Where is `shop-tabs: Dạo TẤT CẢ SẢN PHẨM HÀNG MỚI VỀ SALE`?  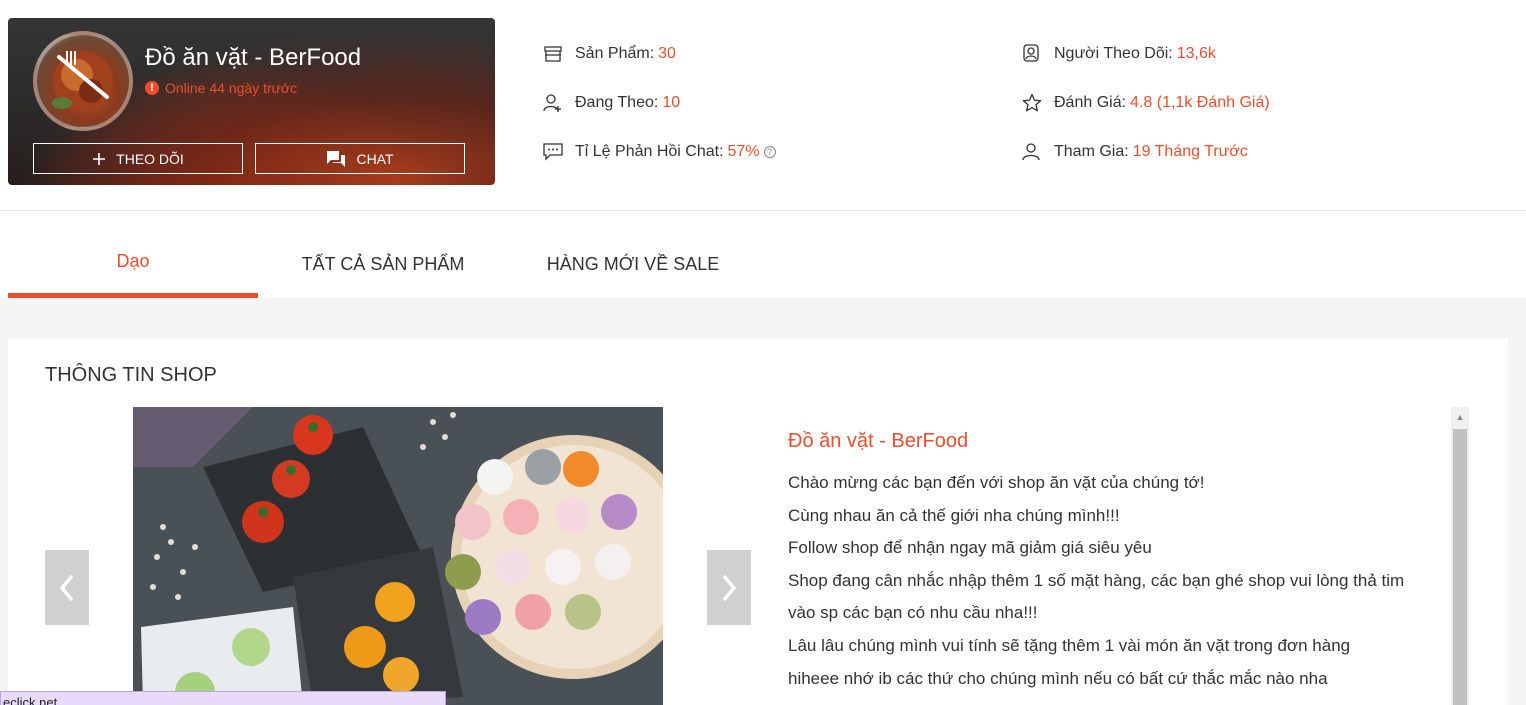
shop-tabs: Dạo TẤT CẢ SẢN PHẨM HÀNG MỚI VỀ SALE is located at coordinates (383, 264).